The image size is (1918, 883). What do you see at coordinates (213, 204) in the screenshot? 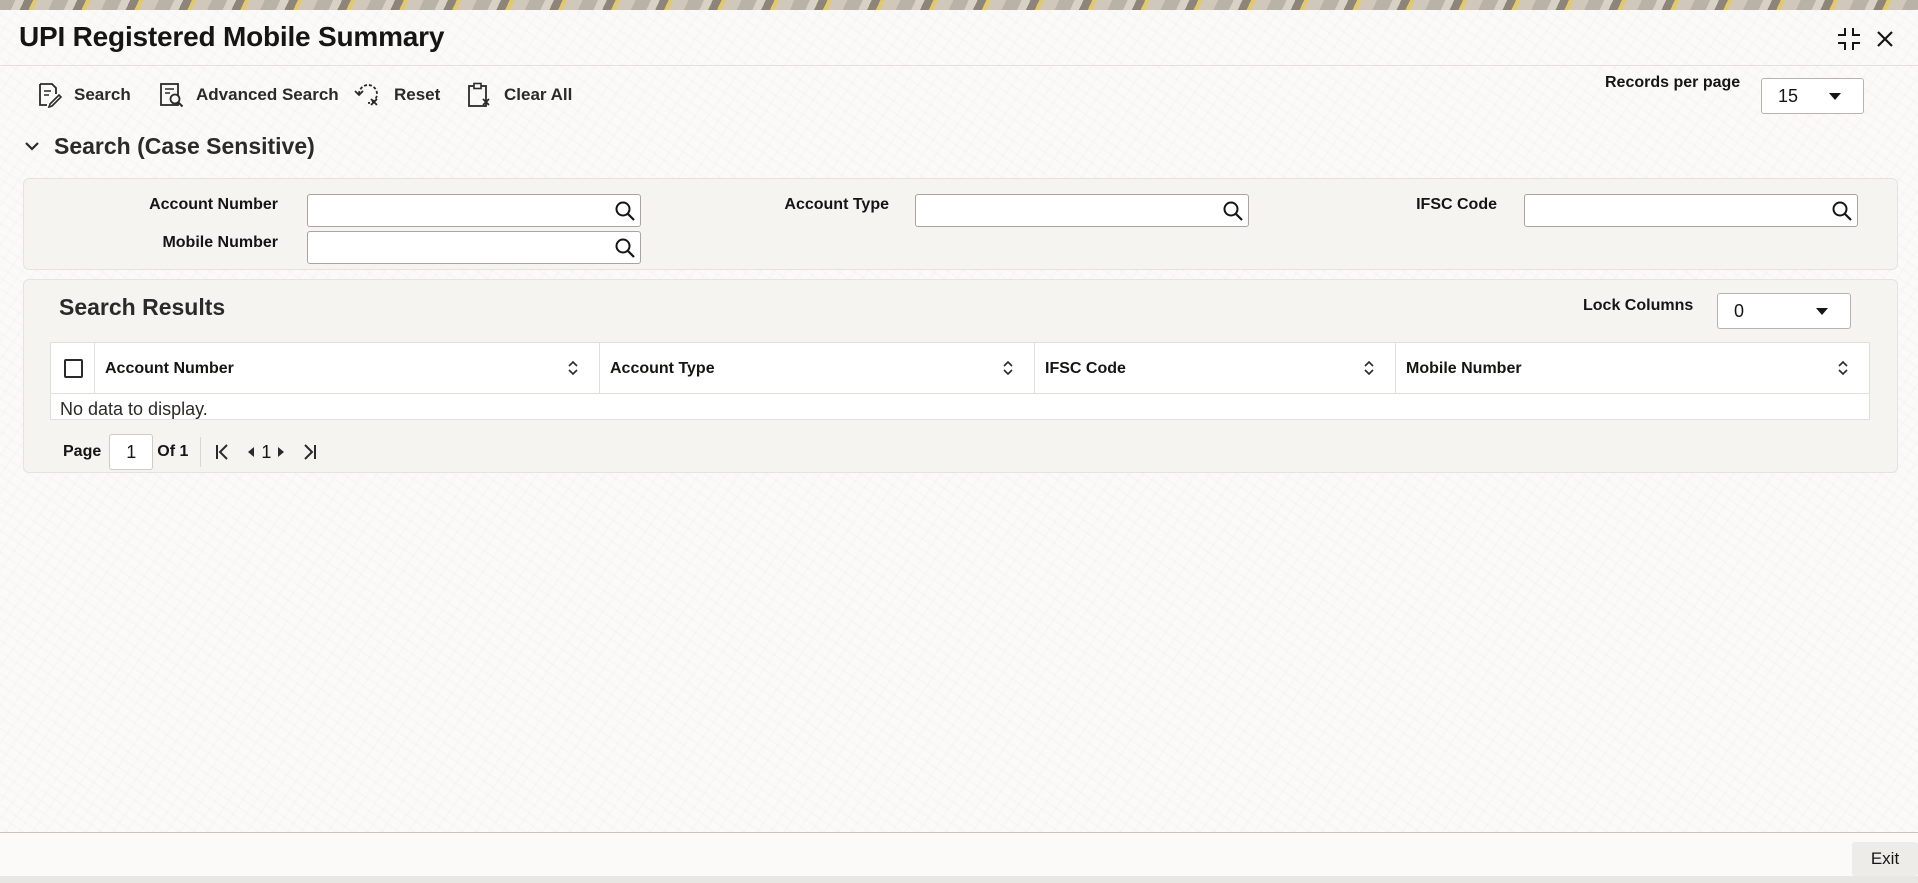
I see `account-number-label: Account Number` at bounding box center [213, 204].